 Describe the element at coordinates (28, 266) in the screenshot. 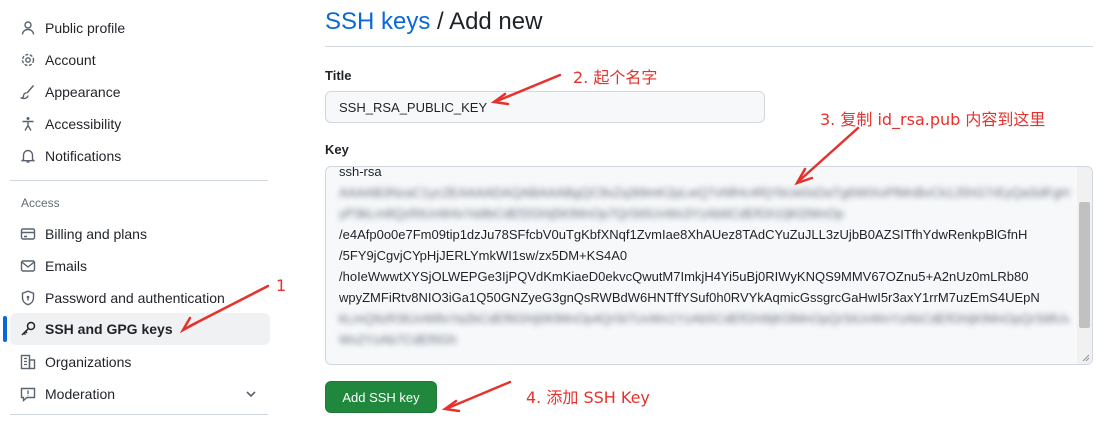

I see `mail-icon` at that location.